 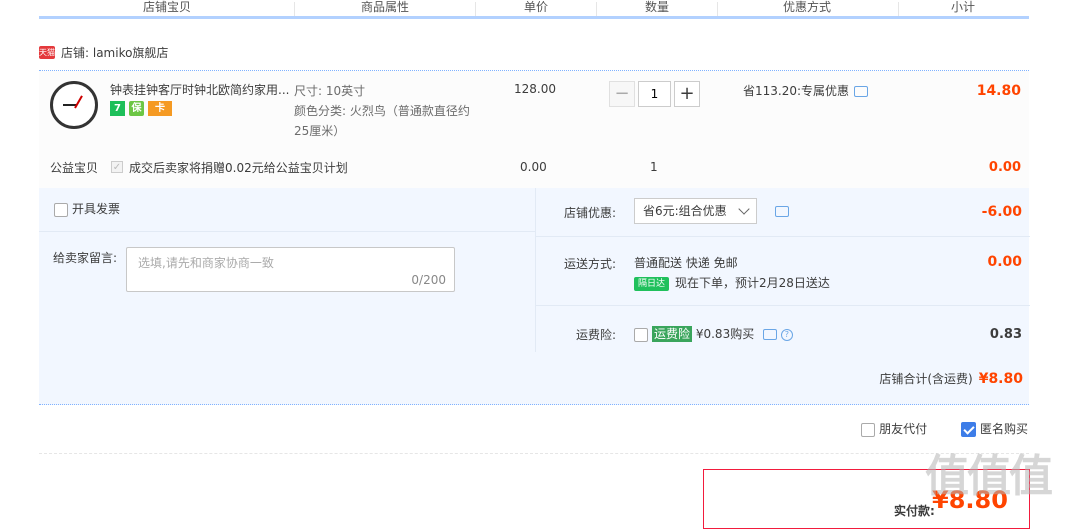 I want to click on charity-qty: 1, so click(x=654, y=167).